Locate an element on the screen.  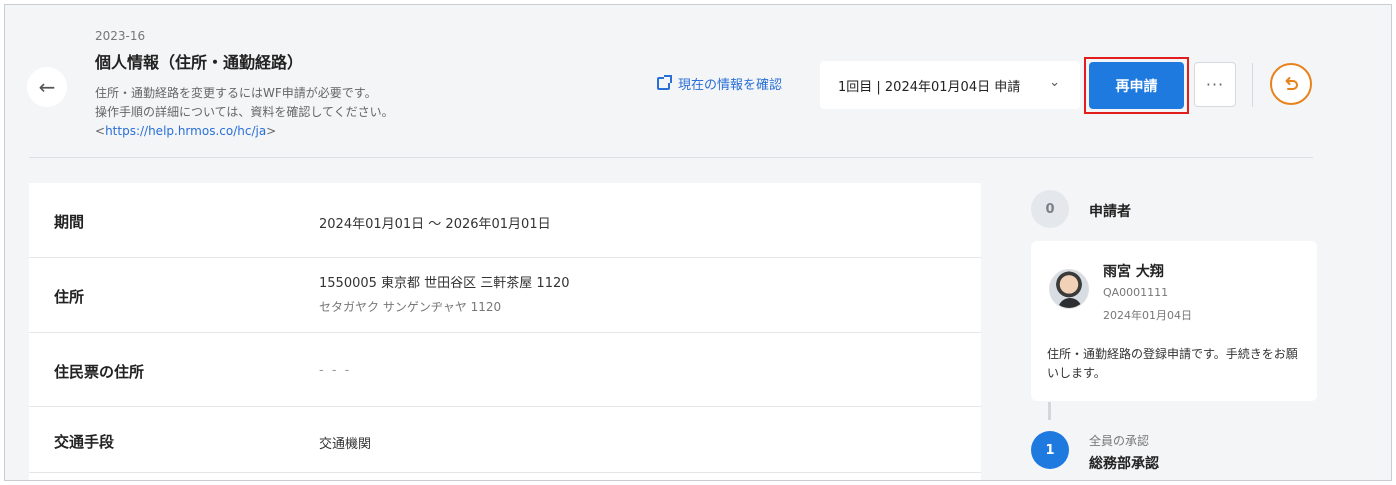
row-value: 2024年01月01日 〜 2026年01月01日 is located at coordinates (435, 224).